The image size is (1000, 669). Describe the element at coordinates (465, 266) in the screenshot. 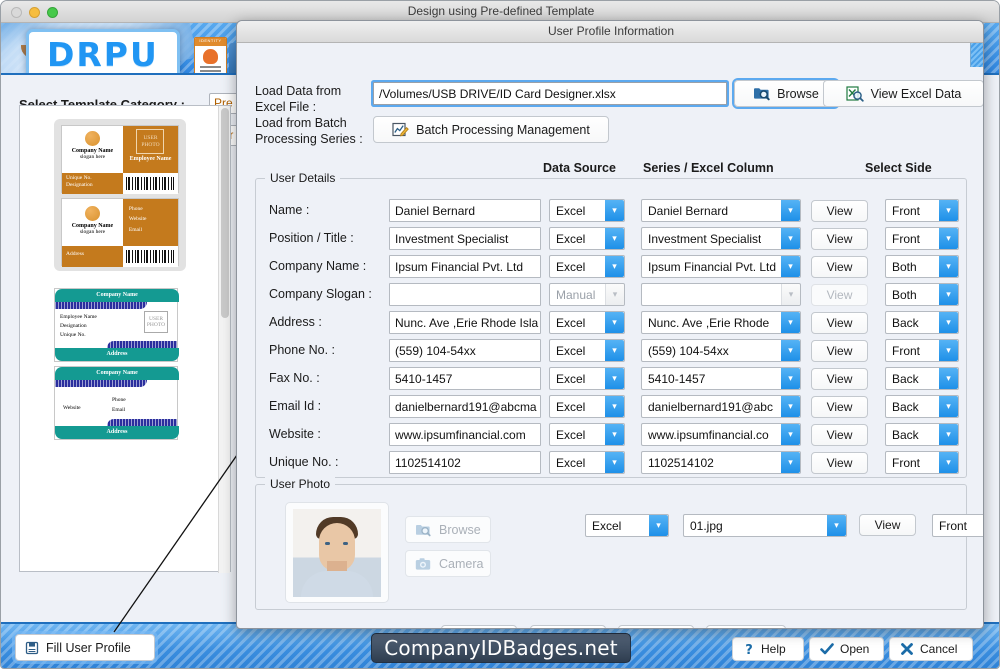

I see `field-input-2: Ipsum Financial Pvt. Ltd` at that location.